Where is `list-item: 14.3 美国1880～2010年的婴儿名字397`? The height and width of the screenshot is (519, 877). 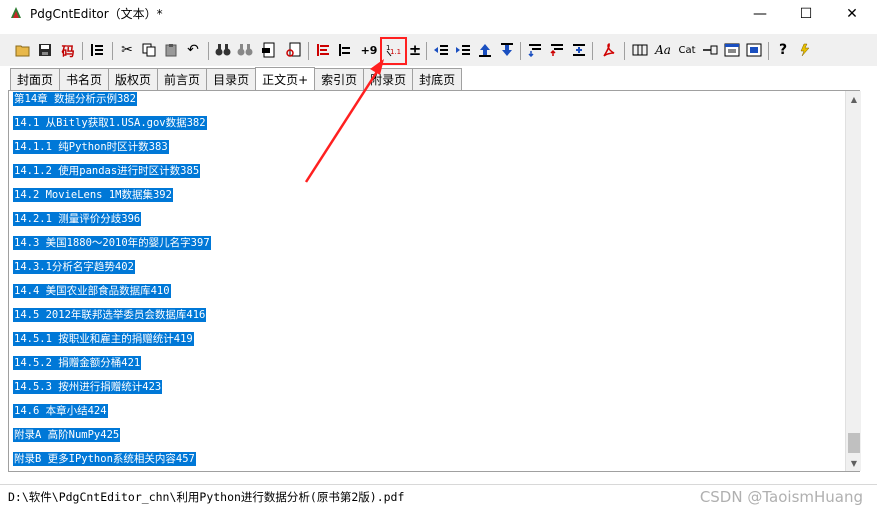
list-item: 14.3 美国1880～2010年的婴儿名字397 is located at coordinates (112, 243).